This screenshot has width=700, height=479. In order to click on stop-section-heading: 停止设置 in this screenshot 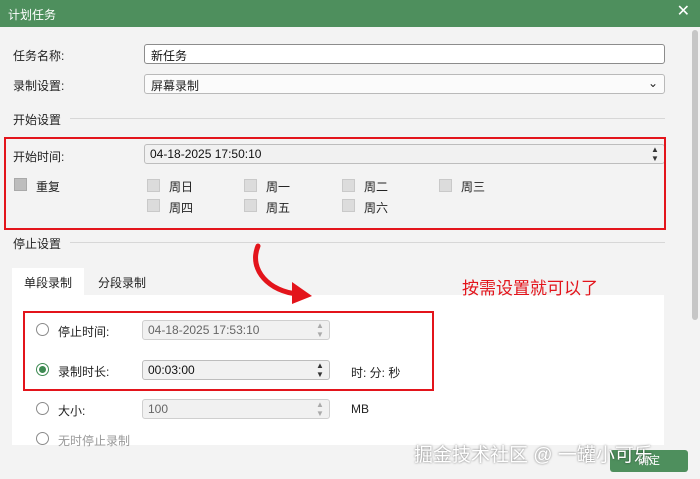, I will do `click(37, 244)`.